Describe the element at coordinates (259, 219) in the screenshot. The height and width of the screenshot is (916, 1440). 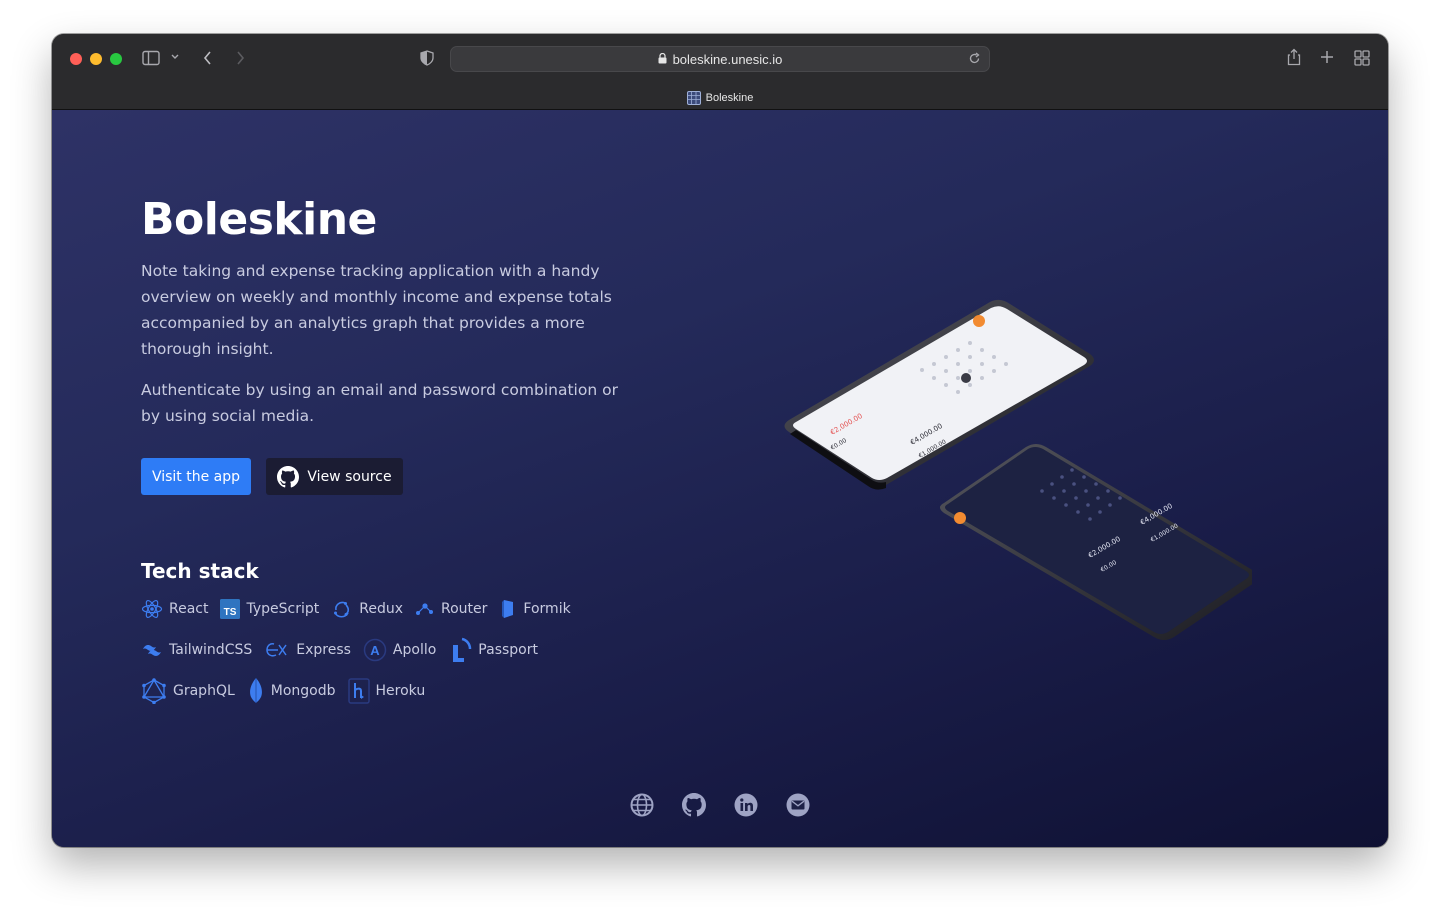
I see `page-title: Boleskine` at that location.